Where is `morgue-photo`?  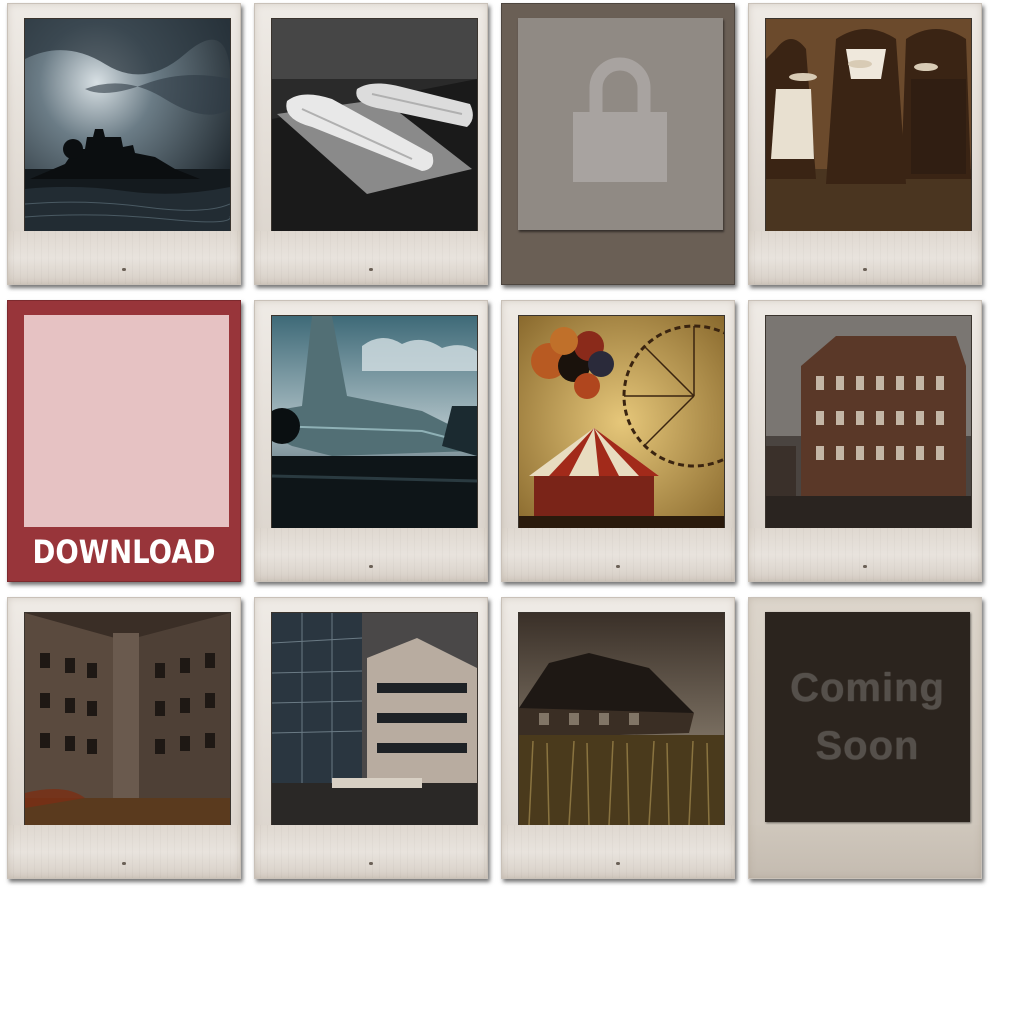 morgue-photo is located at coordinates (374, 125).